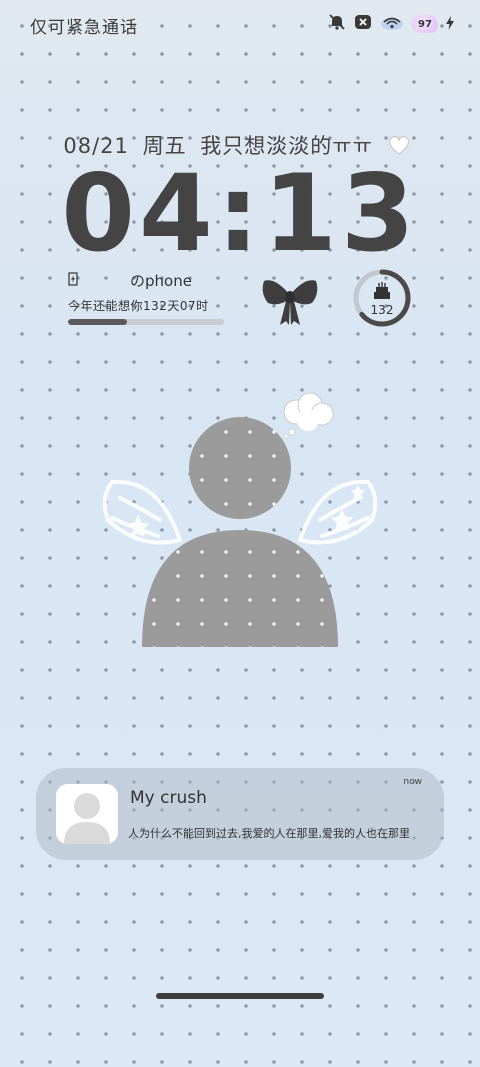 This screenshot has height=1067, width=480. What do you see at coordinates (269, 833) in the screenshot?
I see `notification-body: 人为什么不能回到过去,我爱的人在那里,爱我的人也在那里` at bounding box center [269, 833].